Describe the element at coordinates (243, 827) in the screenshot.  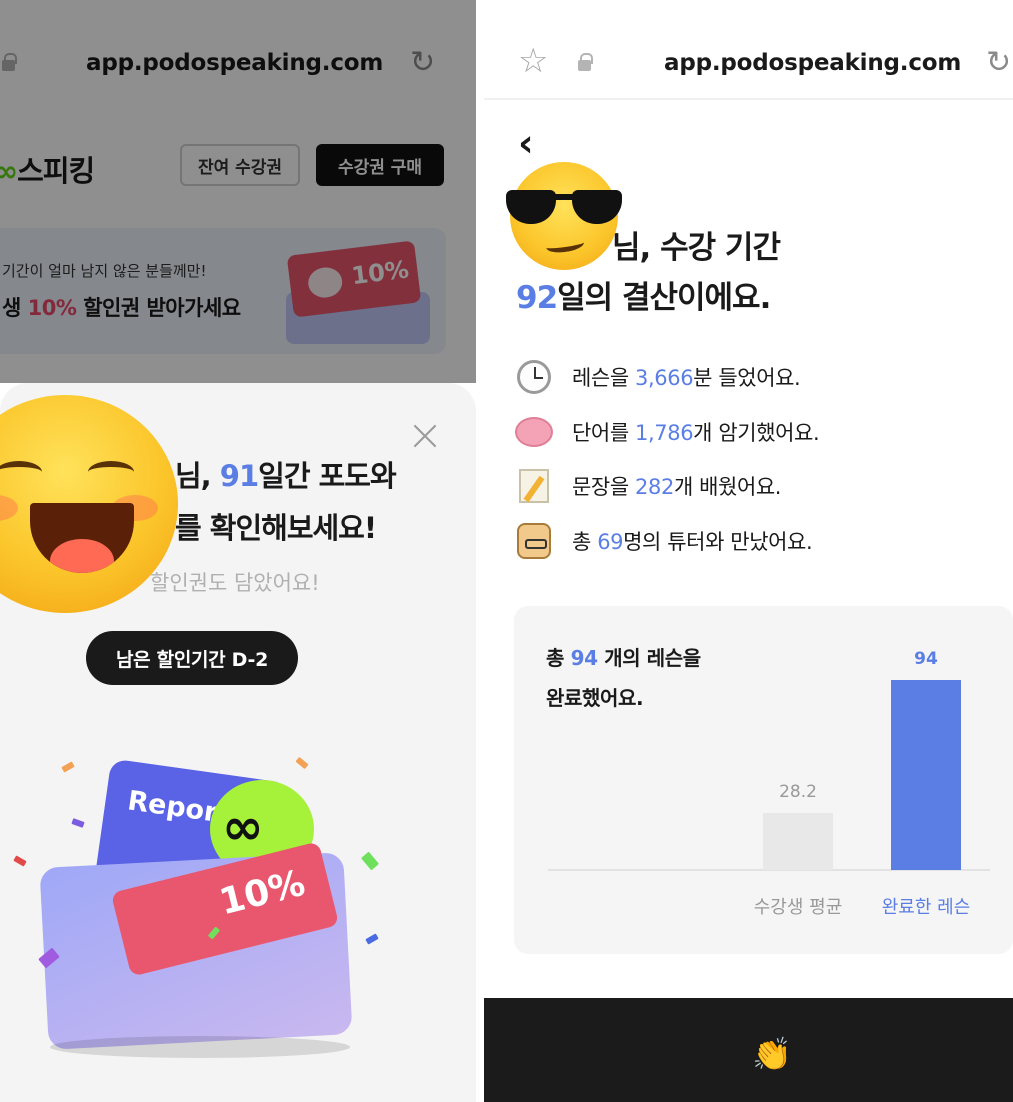
I see `coin-mark: ∞` at that location.